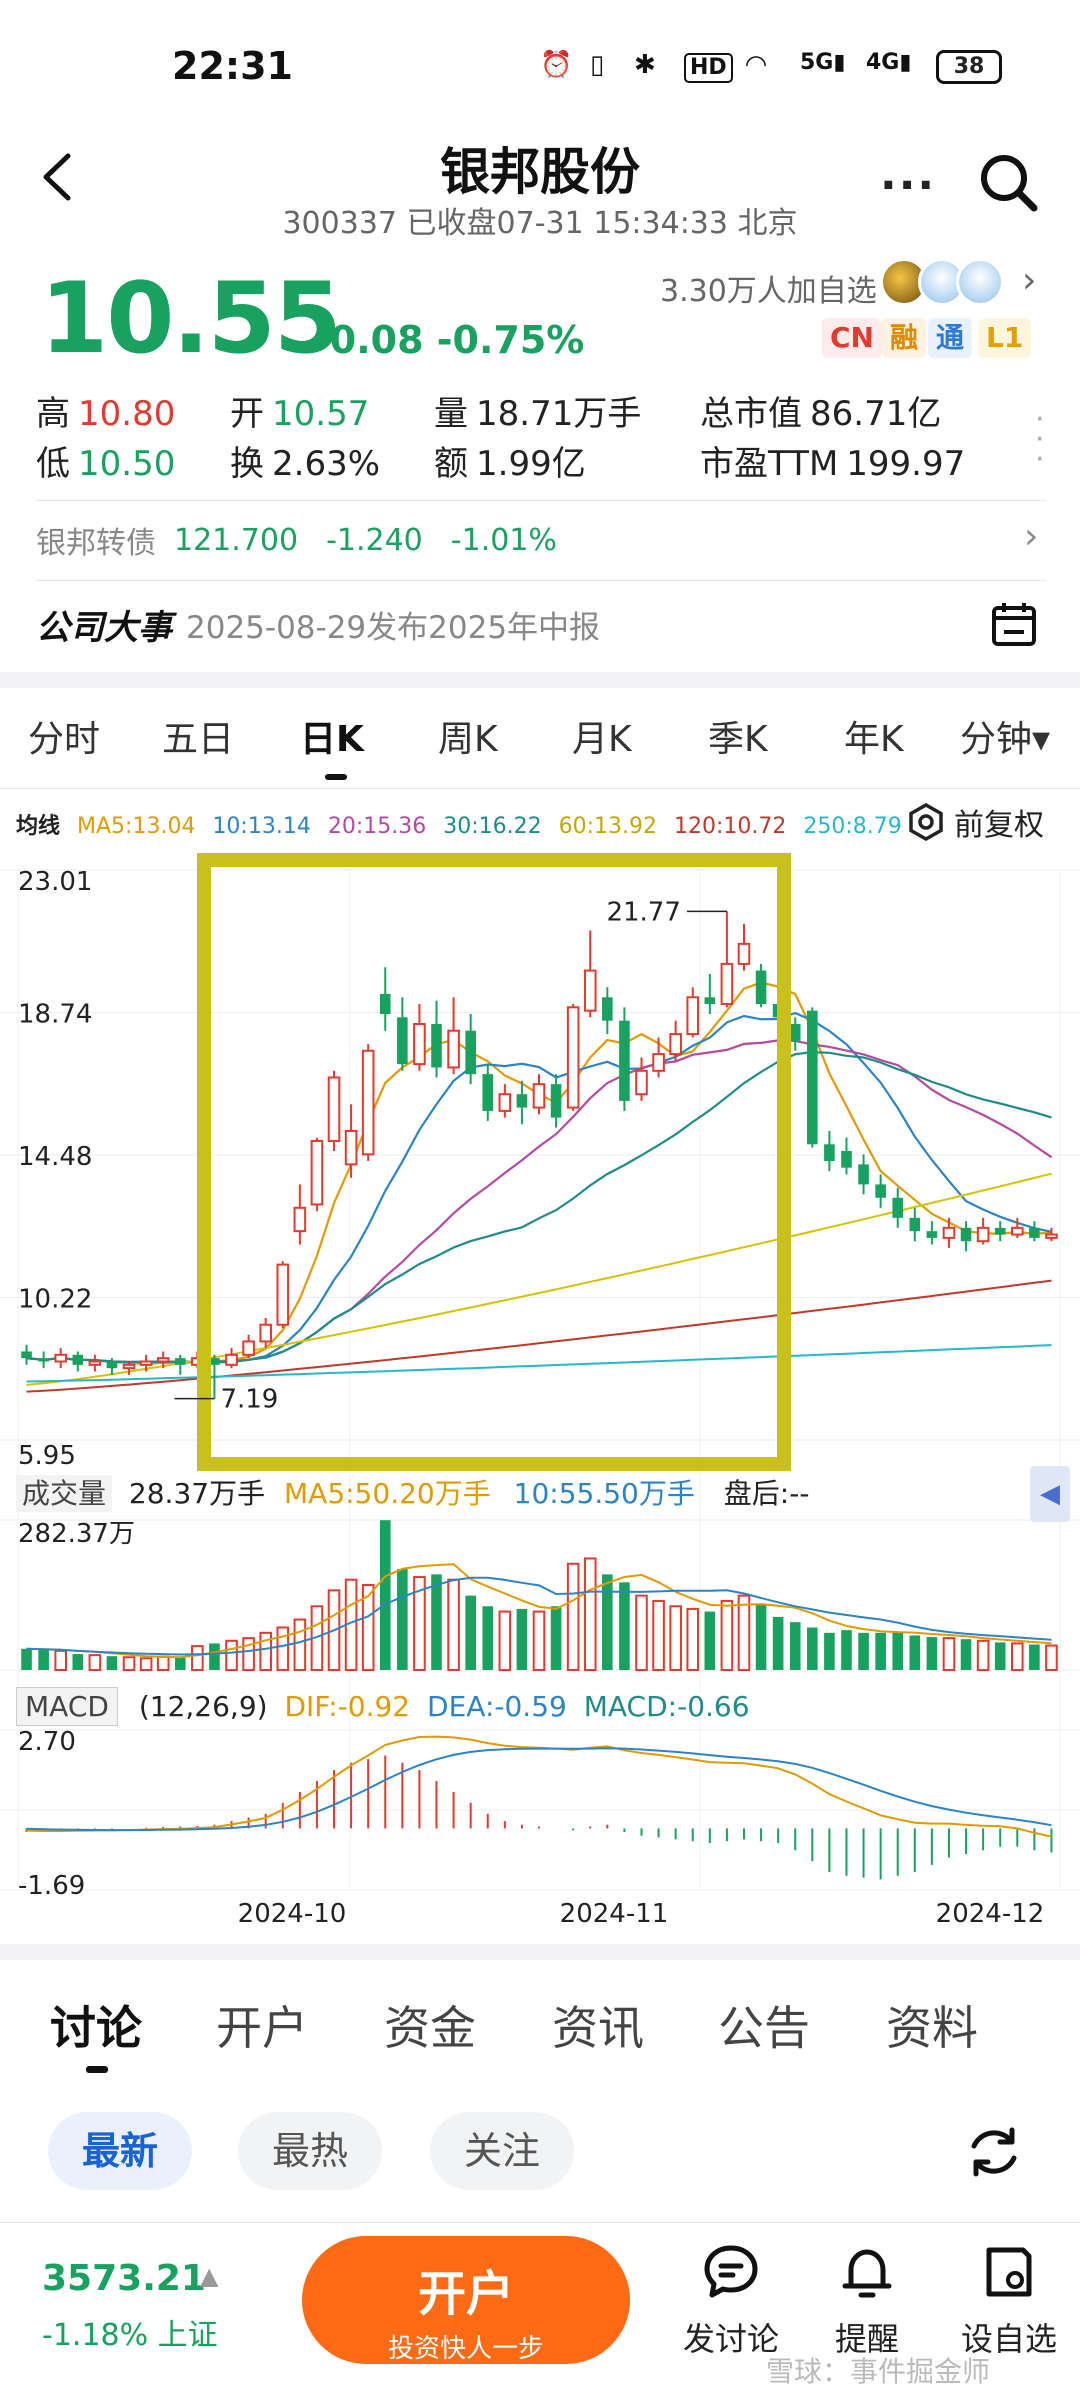 The width and height of the screenshot is (1080, 2400). I want to click on macd-label: MACD, so click(67, 1706).